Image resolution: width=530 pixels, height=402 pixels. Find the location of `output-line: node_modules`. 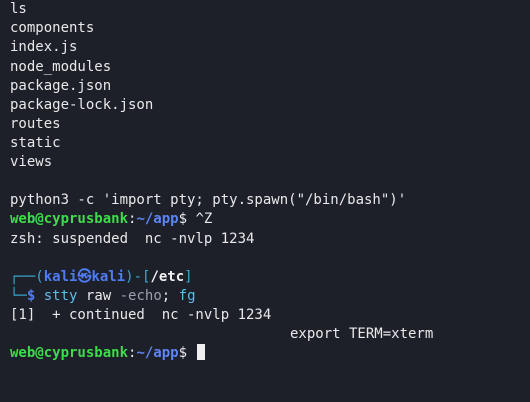

output-line: node_modules is located at coordinates (61, 67).